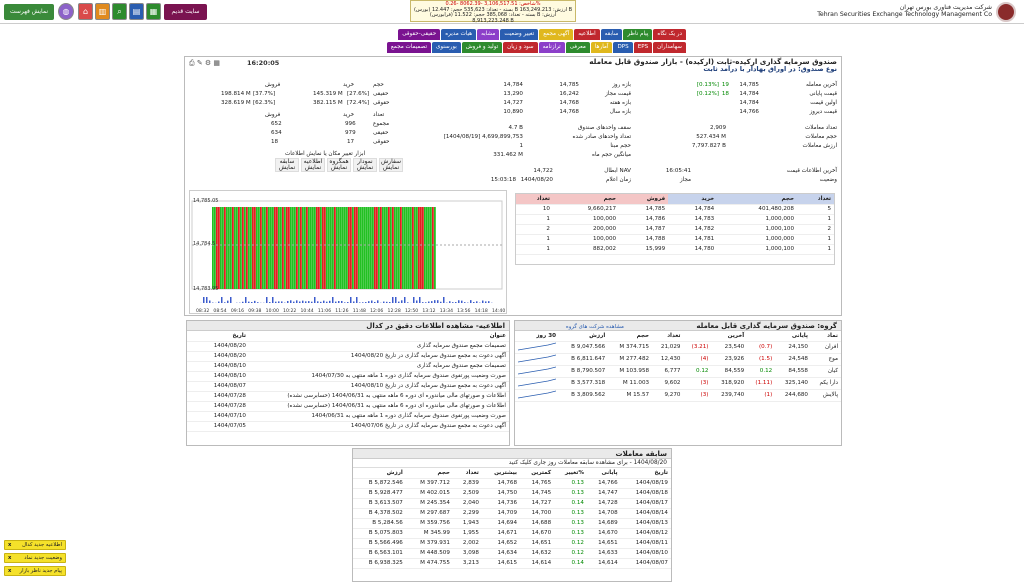 The height and width of the screenshot is (582, 1024). I want to click on tab-supervisor-msg: پیام ناظر, so click(638, 34).